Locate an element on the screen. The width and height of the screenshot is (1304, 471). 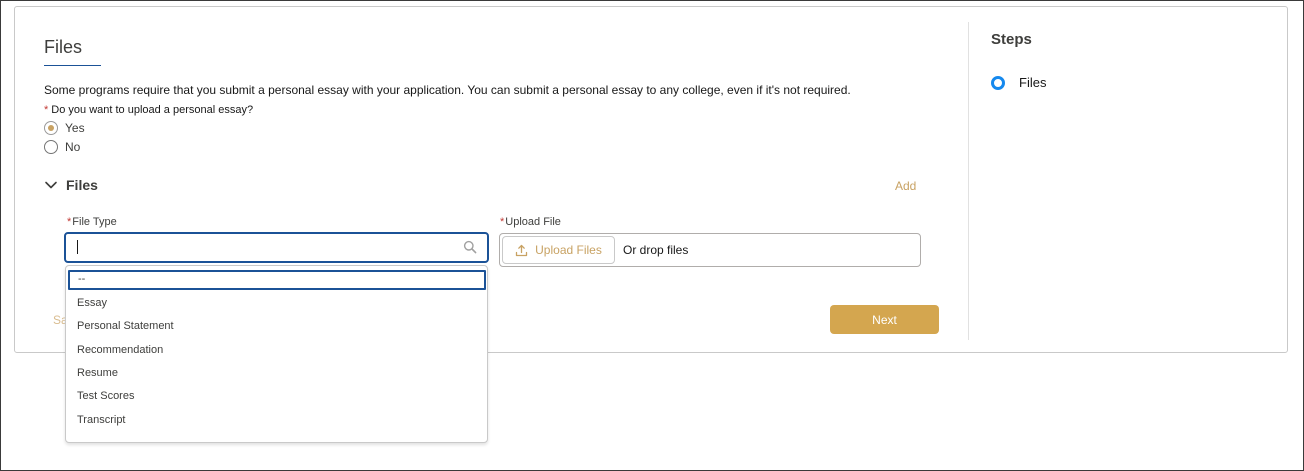
page-title: Files is located at coordinates (63, 47).